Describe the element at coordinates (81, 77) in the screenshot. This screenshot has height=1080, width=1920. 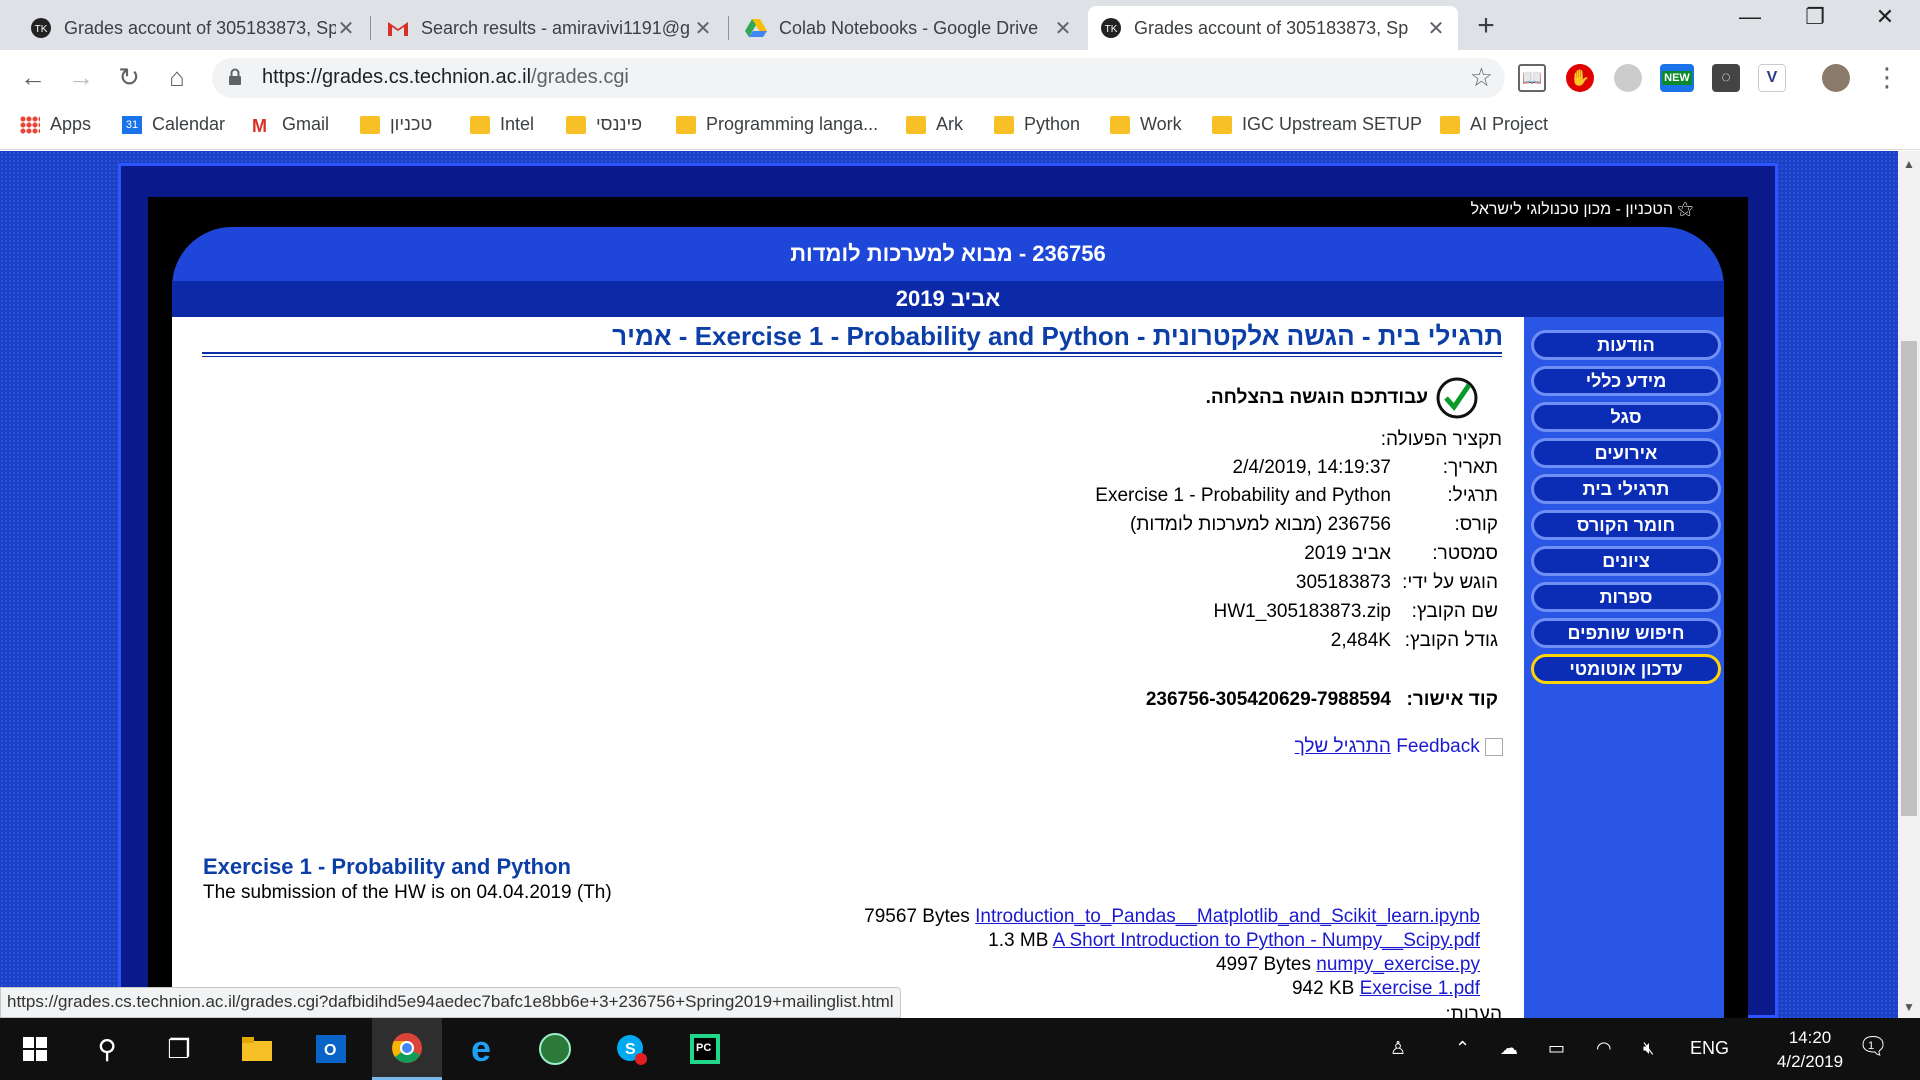
I see `forward-icon: →` at that location.